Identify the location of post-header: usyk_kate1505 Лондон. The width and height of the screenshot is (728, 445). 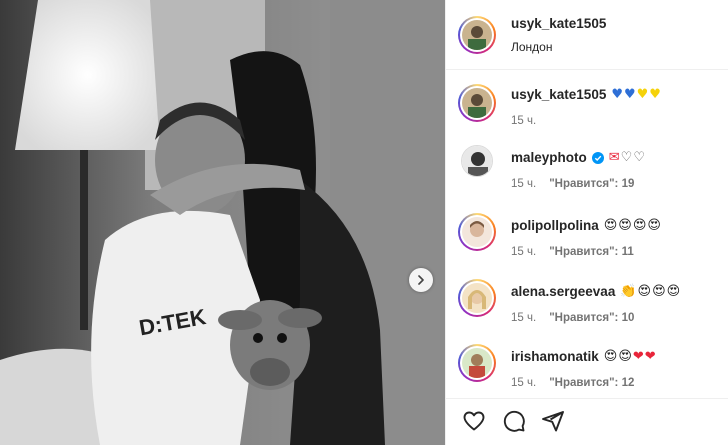
(587, 35).